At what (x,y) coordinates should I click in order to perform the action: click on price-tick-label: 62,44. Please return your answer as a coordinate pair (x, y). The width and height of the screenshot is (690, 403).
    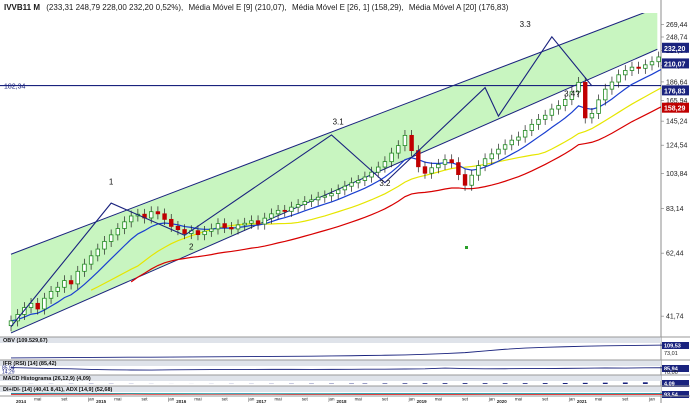
    Looking at the image, I should click on (675, 254).